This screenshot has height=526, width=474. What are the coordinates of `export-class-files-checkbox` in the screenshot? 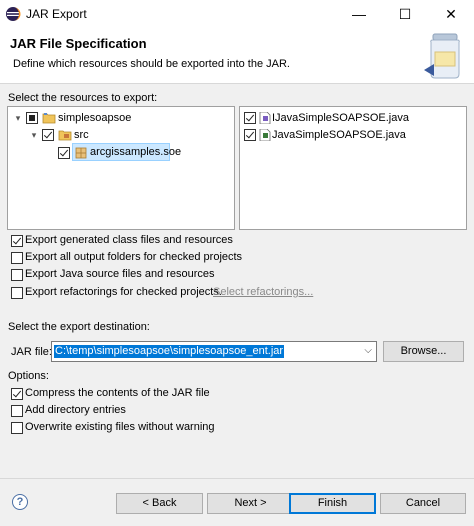 It's located at (17, 241).